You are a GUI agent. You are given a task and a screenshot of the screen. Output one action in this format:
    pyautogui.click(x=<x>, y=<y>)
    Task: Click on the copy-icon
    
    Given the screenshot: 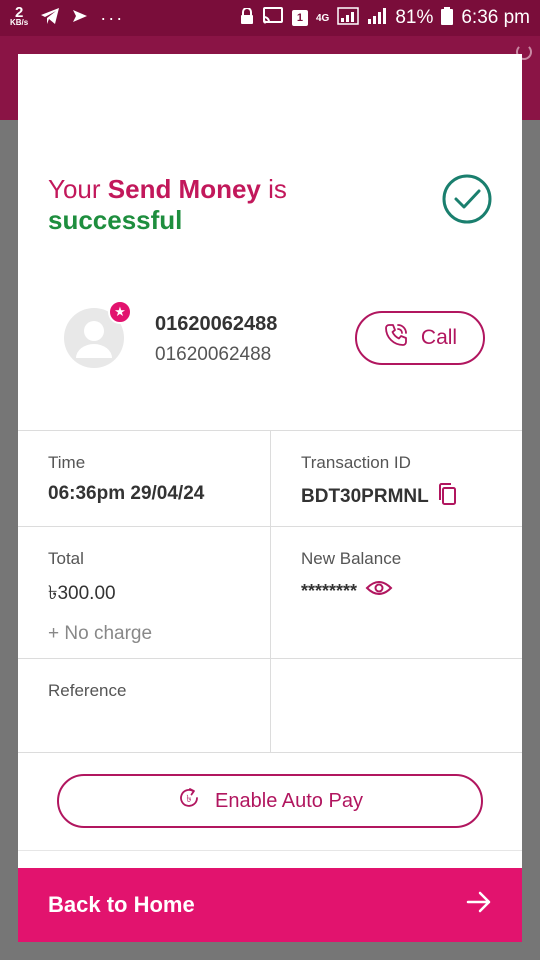 What is the action you would take?
    pyautogui.click(x=447, y=497)
    